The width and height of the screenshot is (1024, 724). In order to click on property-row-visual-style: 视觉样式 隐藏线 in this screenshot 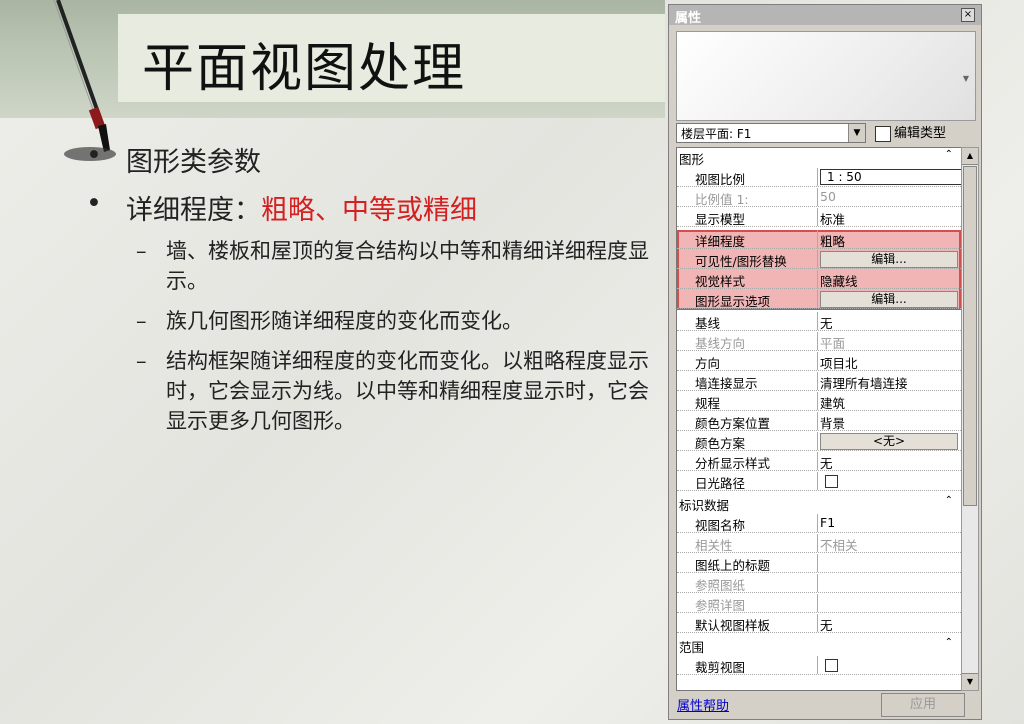, I will do `click(819, 279)`.